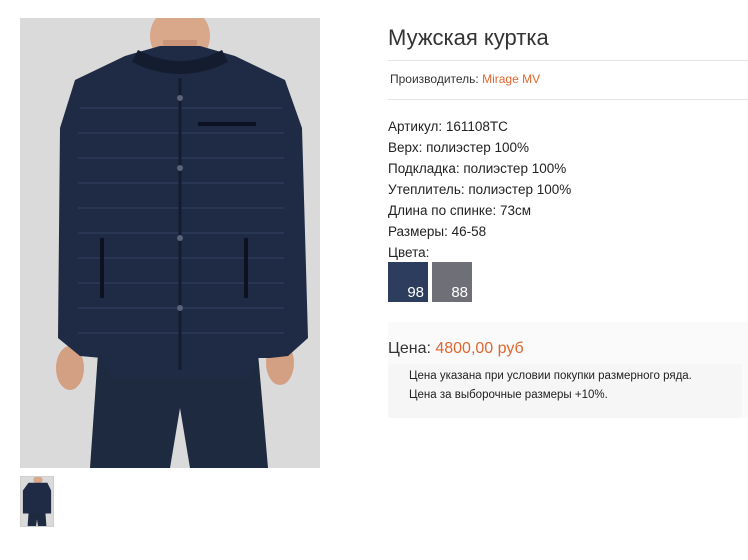 This screenshot has height=560, width=748. What do you see at coordinates (415, 292) in the screenshot?
I see `color-code: 98` at bounding box center [415, 292].